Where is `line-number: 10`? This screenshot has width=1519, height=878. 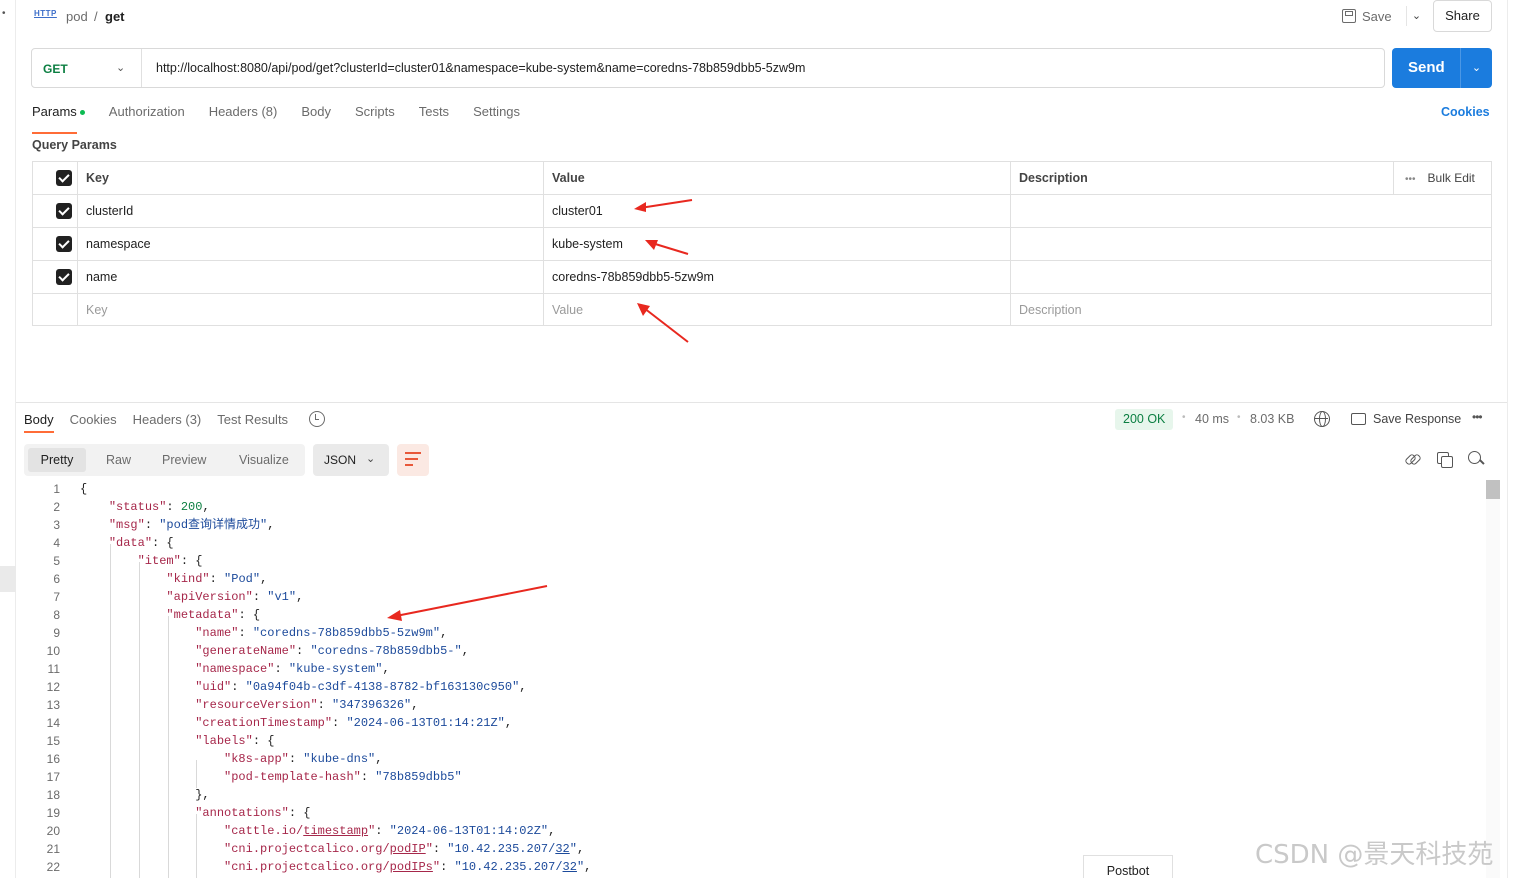 line-number: 10 is located at coordinates (53, 651).